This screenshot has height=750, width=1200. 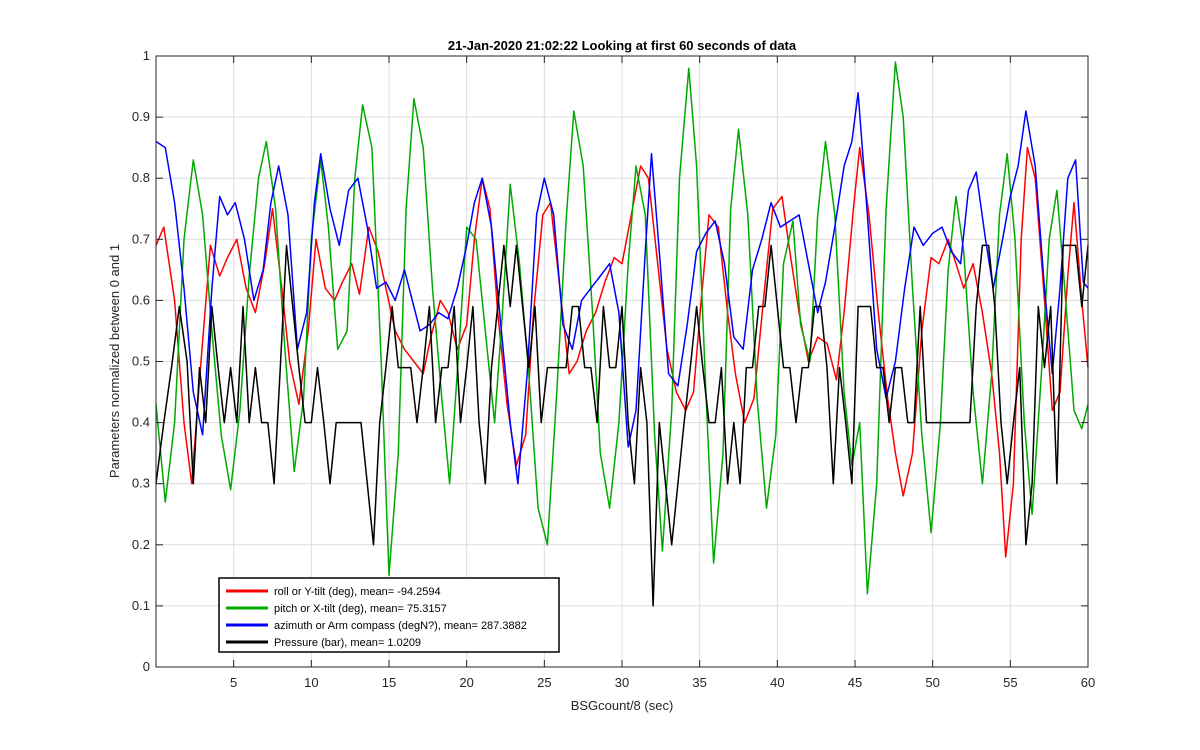 What do you see at coordinates (141, 177) in the screenshot?
I see `y-tick-label-8: 0.8` at bounding box center [141, 177].